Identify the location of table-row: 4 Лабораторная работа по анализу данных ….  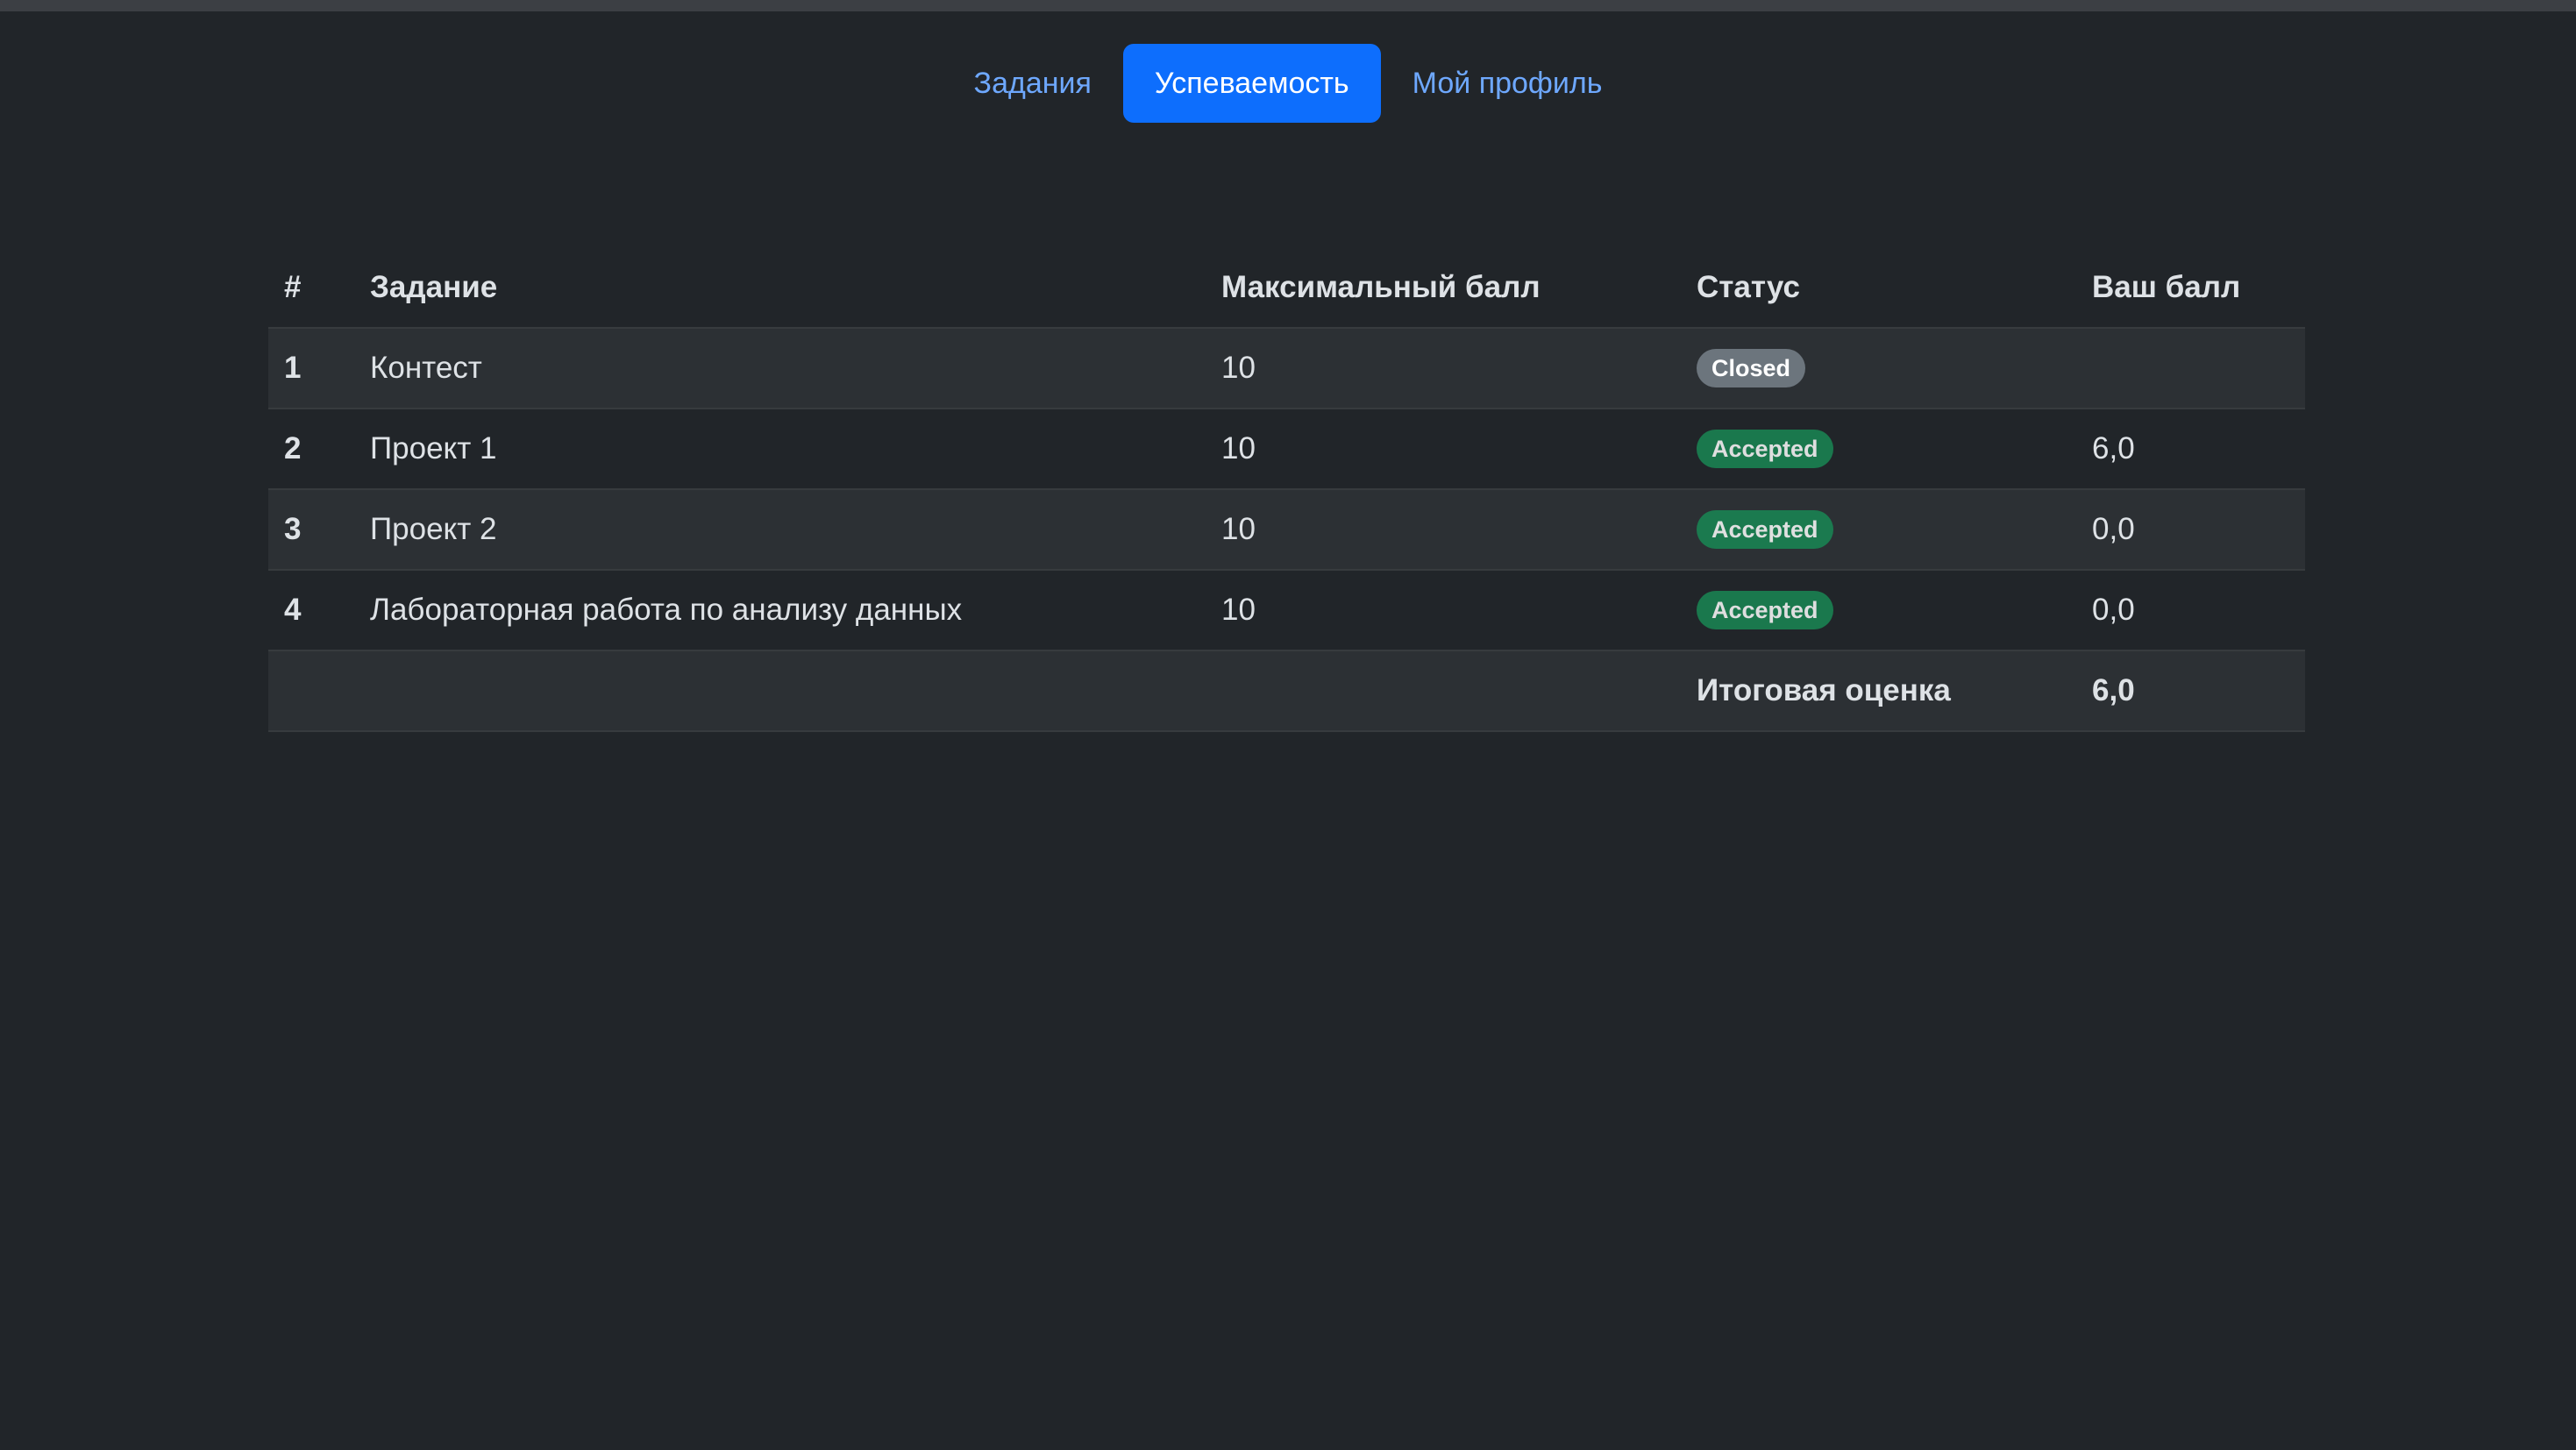
(1286, 610).